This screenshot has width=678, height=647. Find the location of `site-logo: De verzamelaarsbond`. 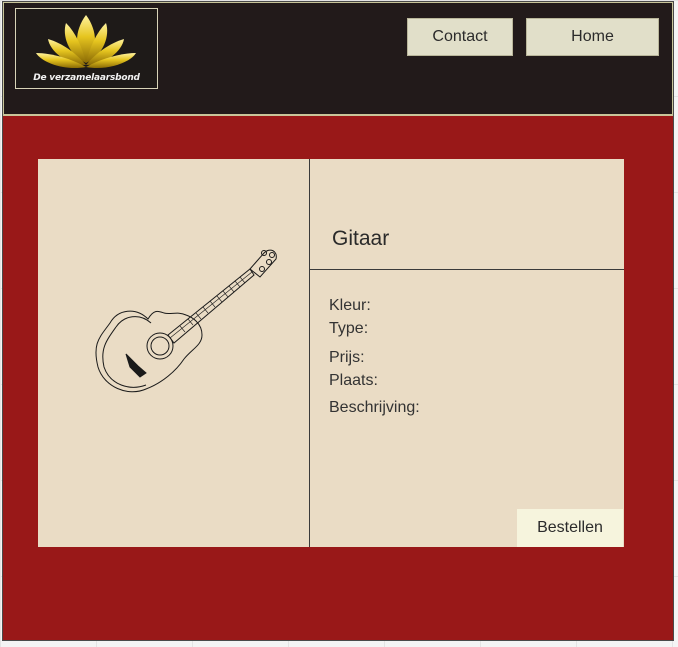

site-logo: De verzamelaarsbond is located at coordinates (86, 48).